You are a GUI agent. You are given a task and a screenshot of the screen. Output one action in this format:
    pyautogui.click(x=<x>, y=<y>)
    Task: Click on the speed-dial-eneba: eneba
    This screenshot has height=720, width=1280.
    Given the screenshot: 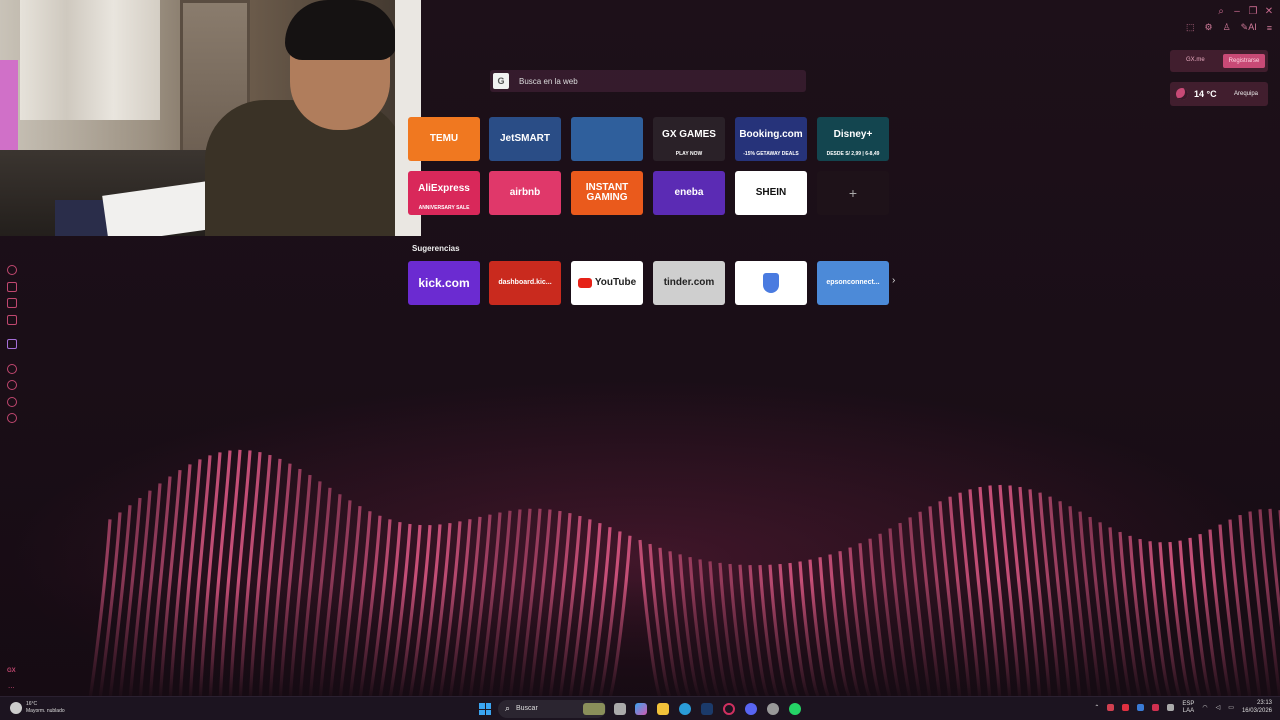 What is the action you would take?
    pyautogui.click(x=689, y=193)
    